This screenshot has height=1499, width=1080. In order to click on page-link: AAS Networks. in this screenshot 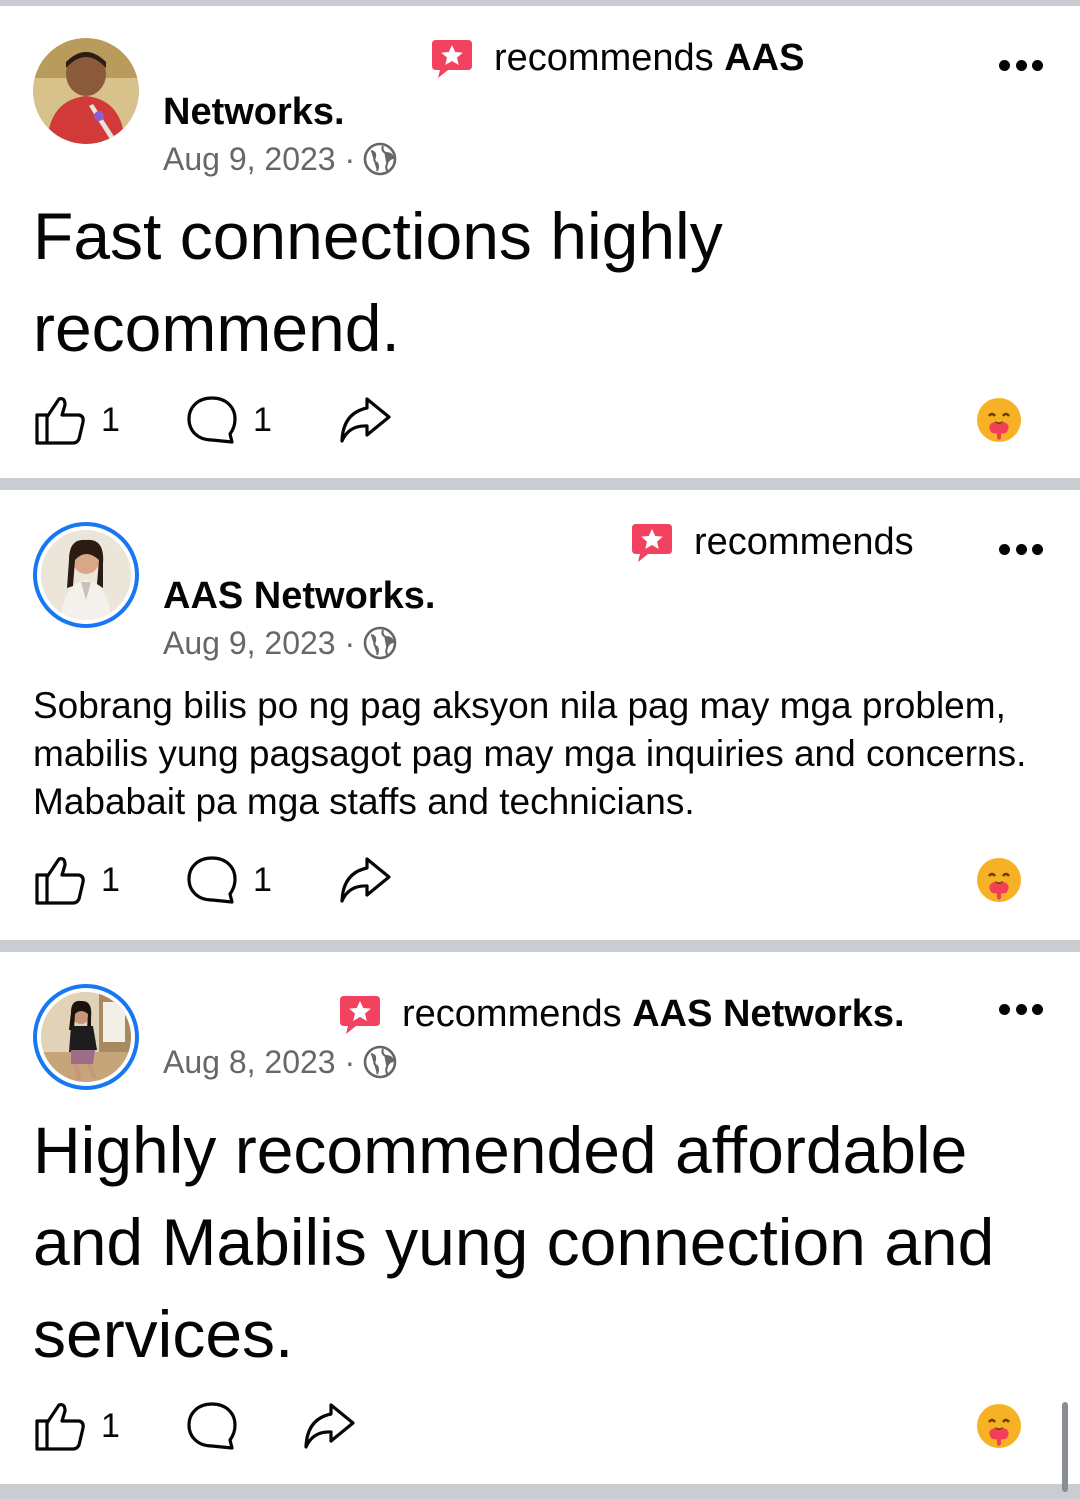, I will do `click(768, 1014)`.